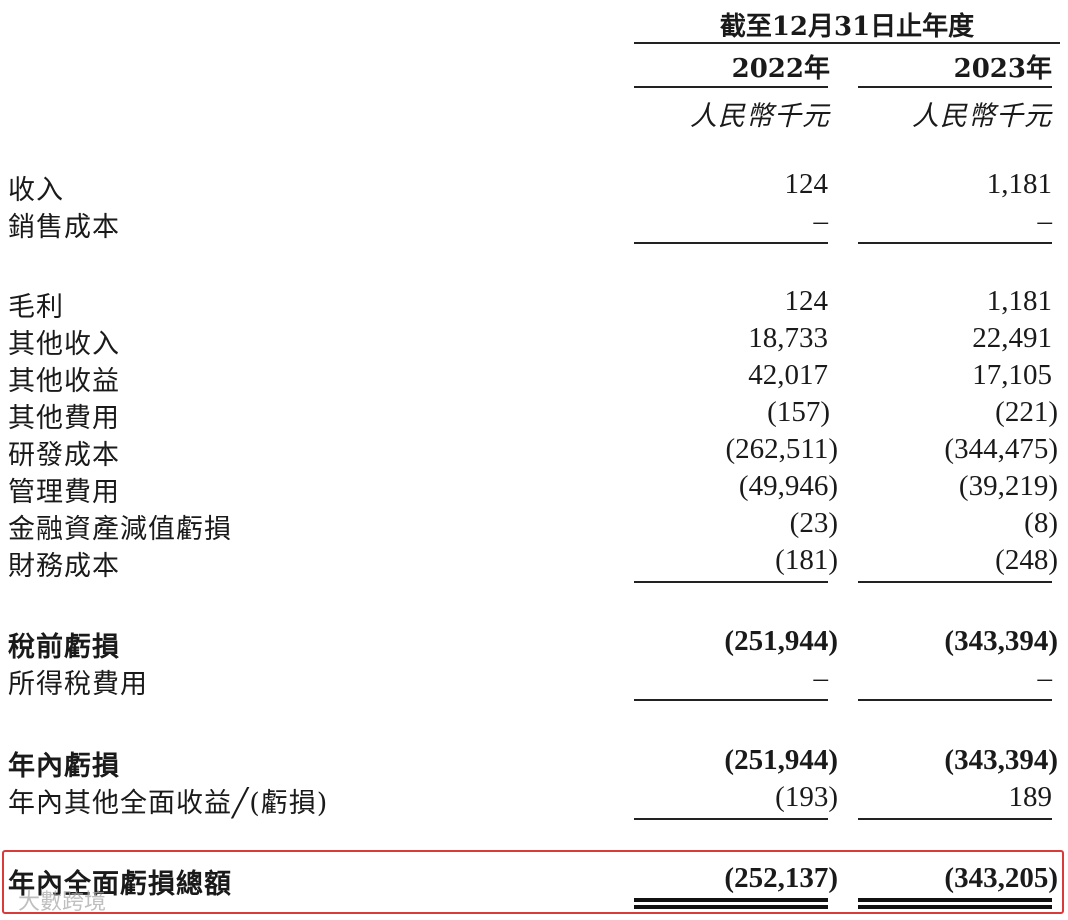  What do you see at coordinates (781, 878) in the screenshot?
I see `row-value-total-comprehensive-loss-2022: (252,137)` at bounding box center [781, 878].